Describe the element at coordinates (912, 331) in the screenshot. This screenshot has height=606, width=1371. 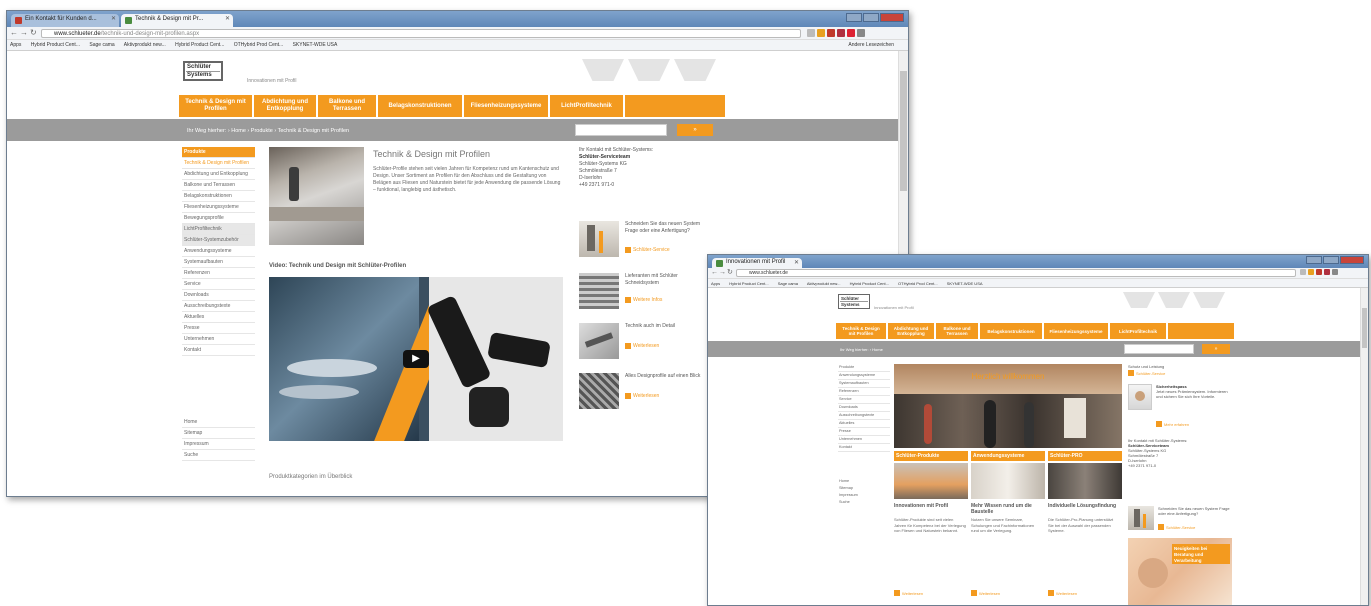
I see `nav-item: Abdichtung und Entkopplung` at that location.